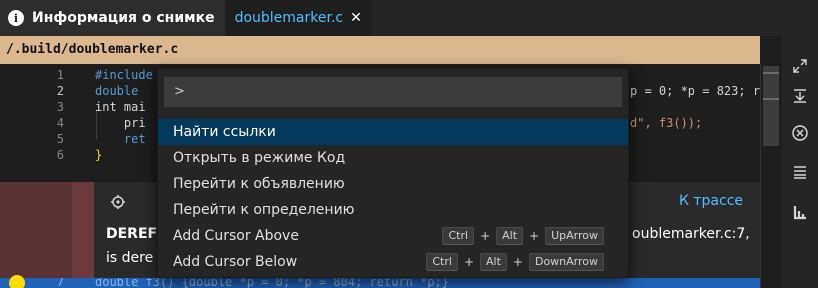 The image size is (818, 288). I want to click on line-text: #include, so click(124, 75).